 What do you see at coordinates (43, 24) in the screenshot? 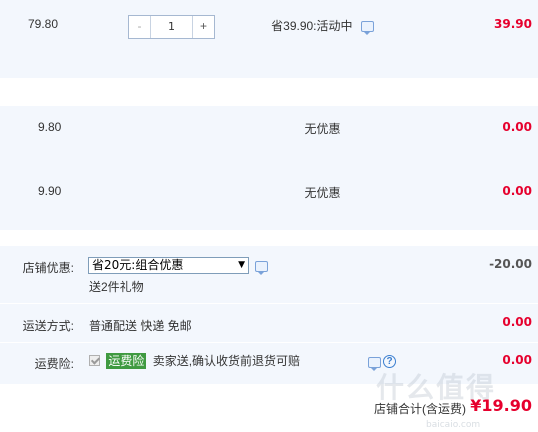
I see `item-price: 79.80` at bounding box center [43, 24].